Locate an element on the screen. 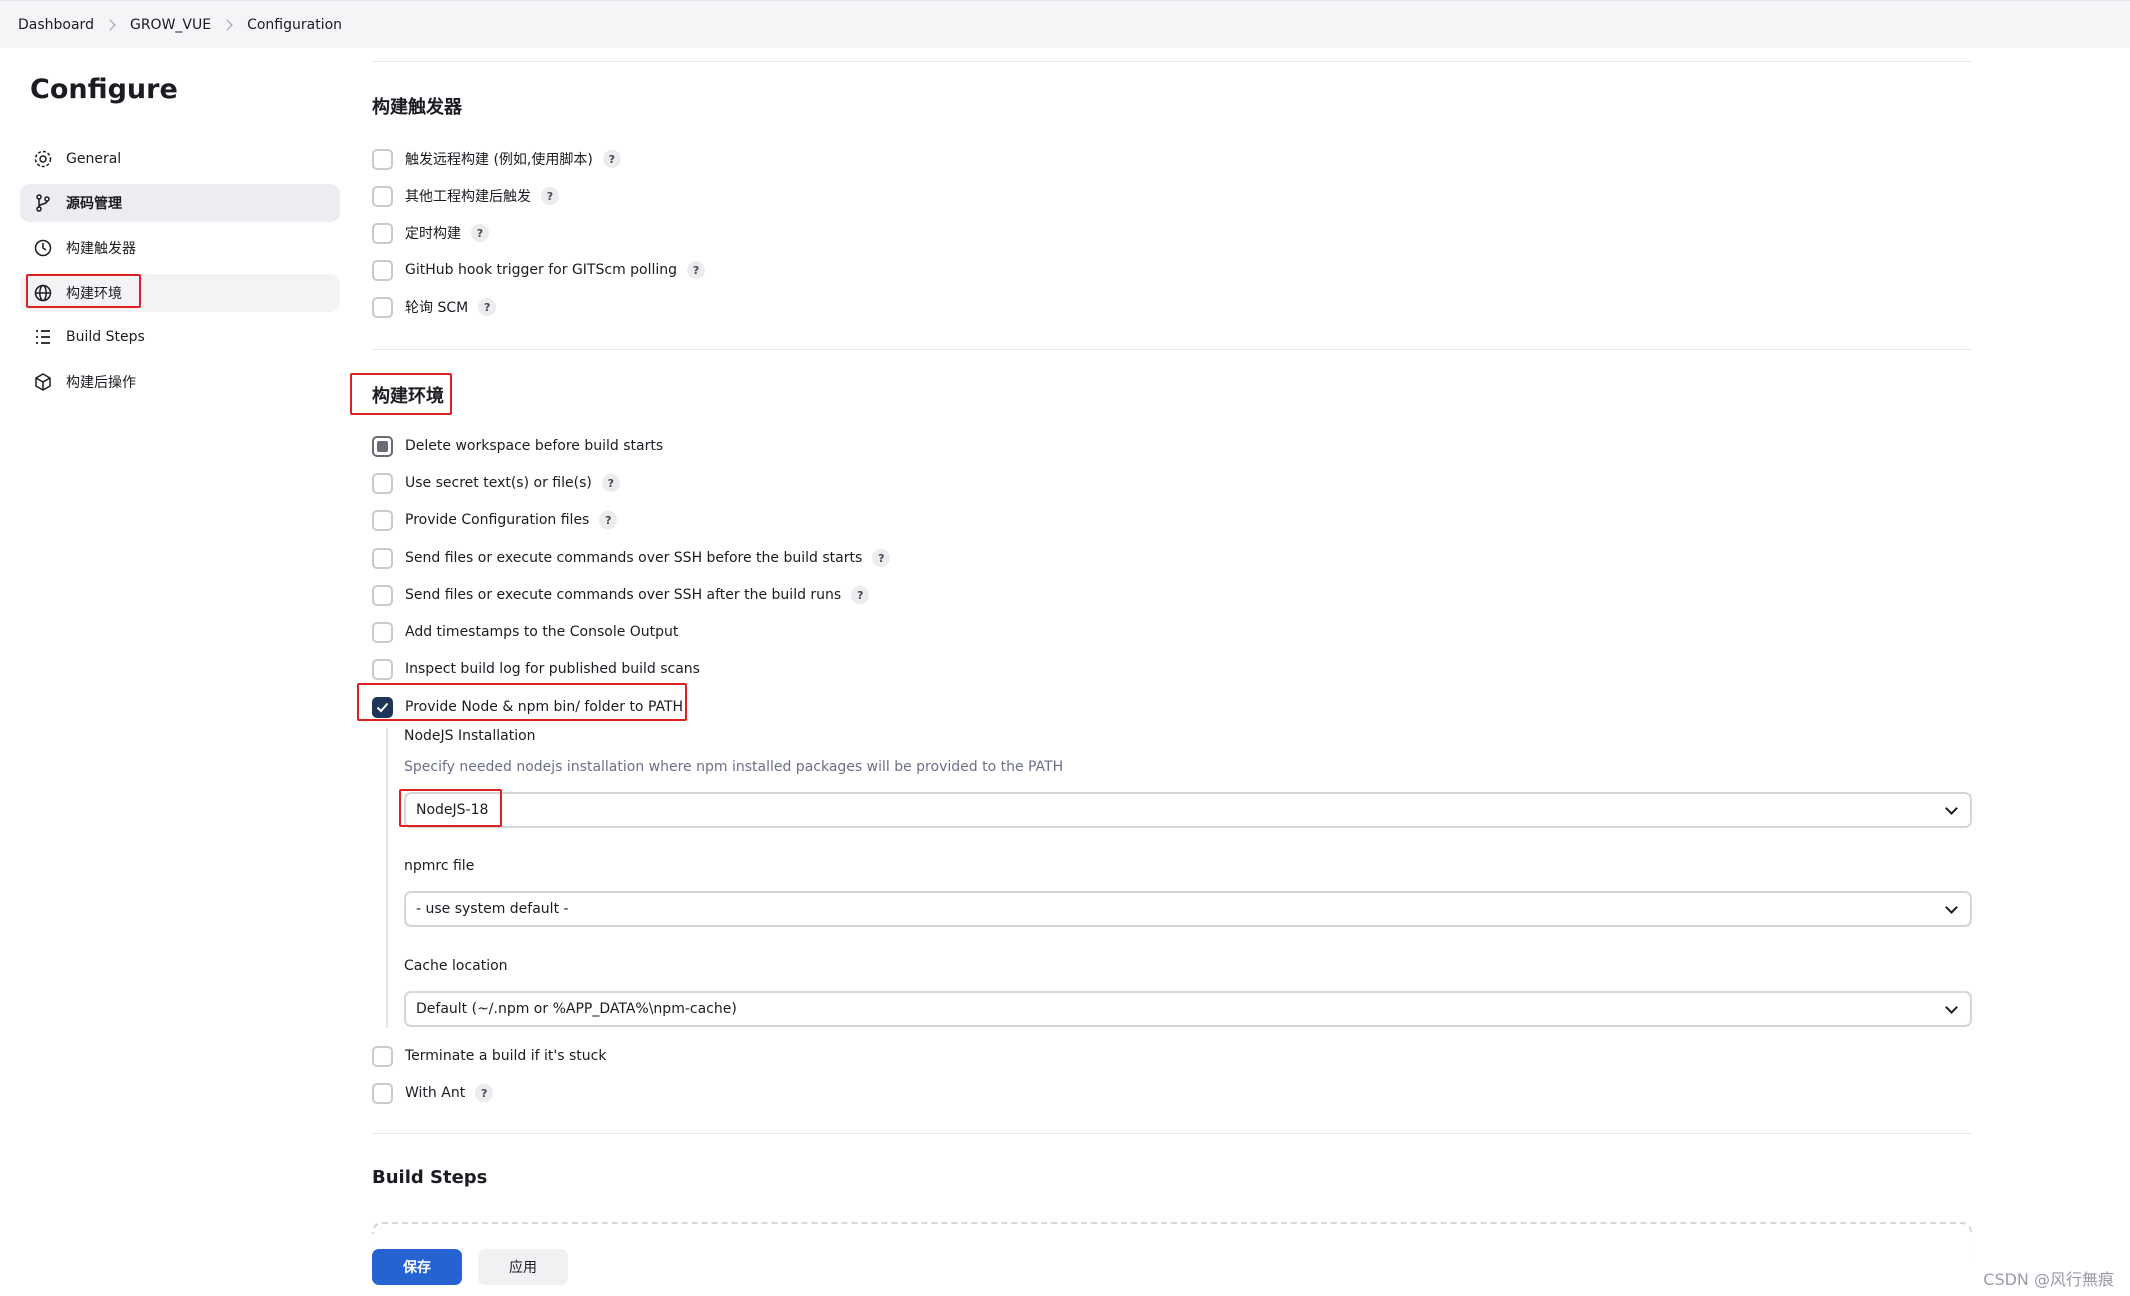  env-secret-text: Use secret text(s) or file(s) ? is located at coordinates (496, 483).